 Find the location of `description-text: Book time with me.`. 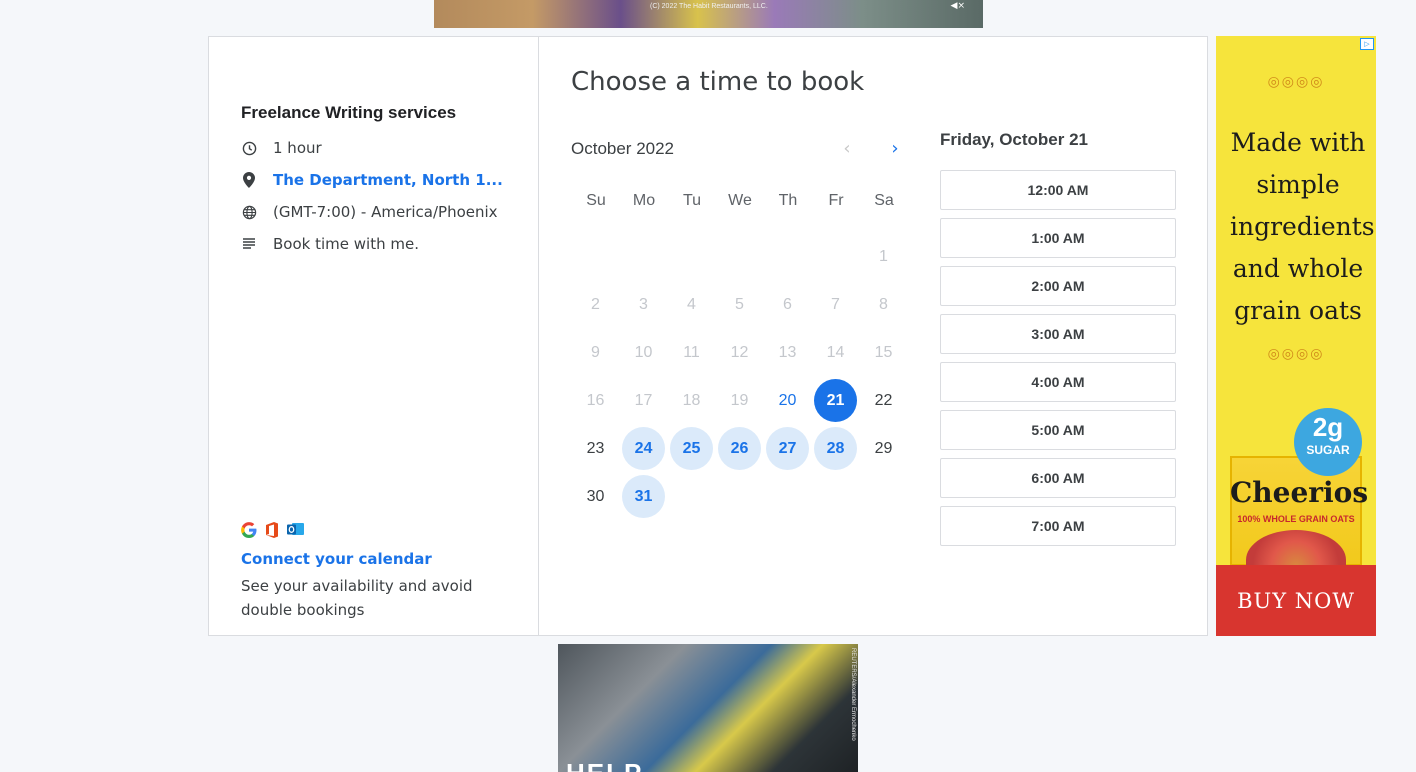

description-text: Book time with me. is located at coordinates (346, 244).